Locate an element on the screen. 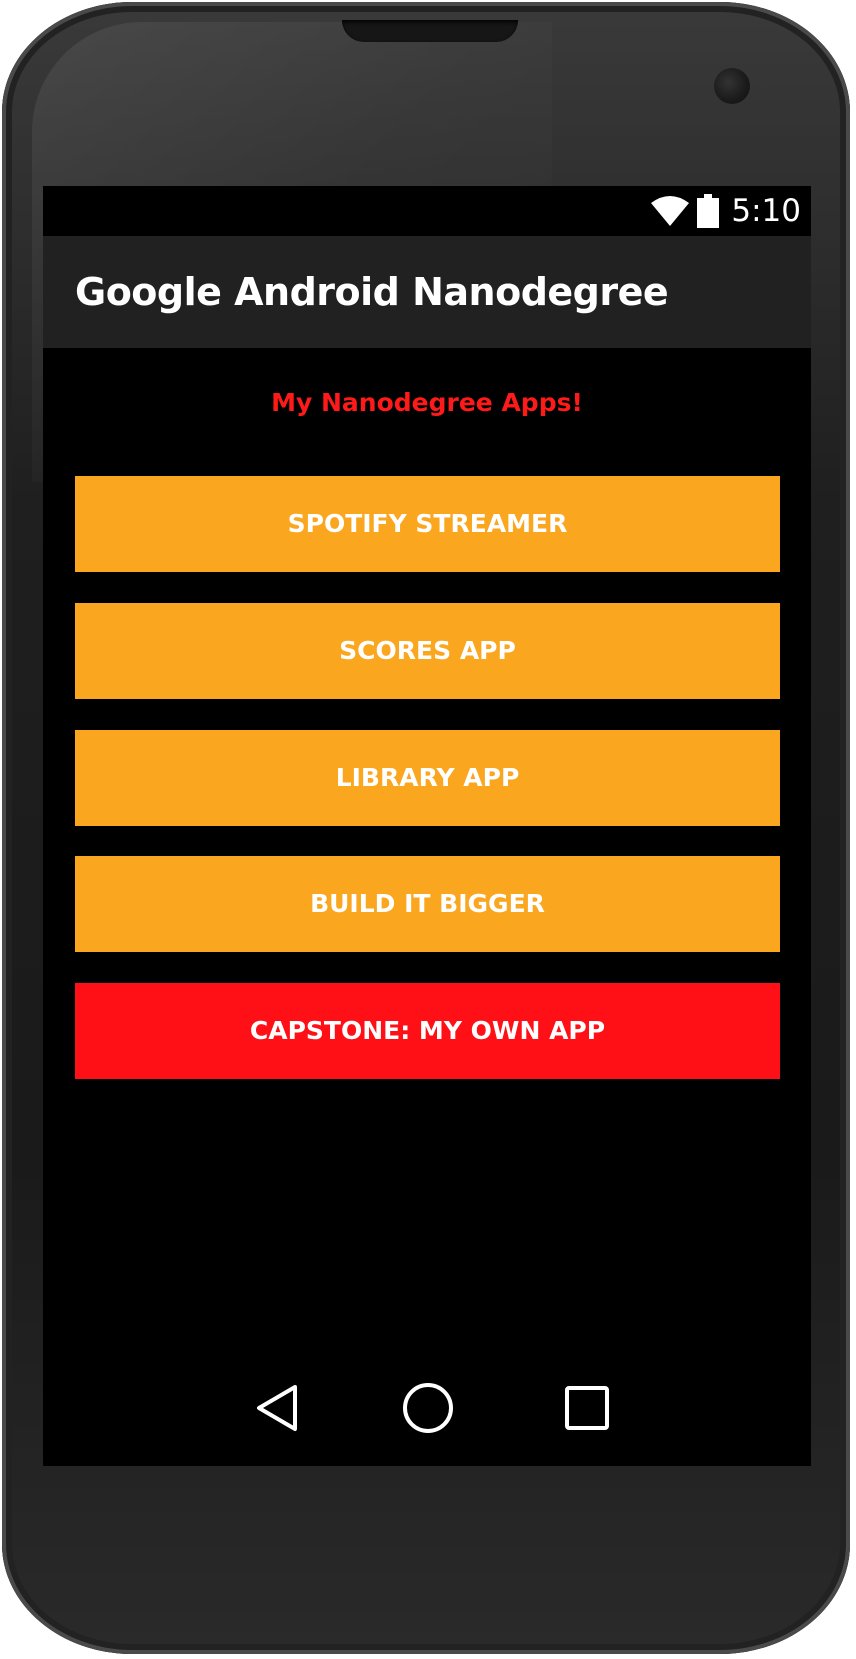 Image resolution: width=856 pixels, height=1659 pixels. back-triangle-icon is located at coordinates (277, 1408).